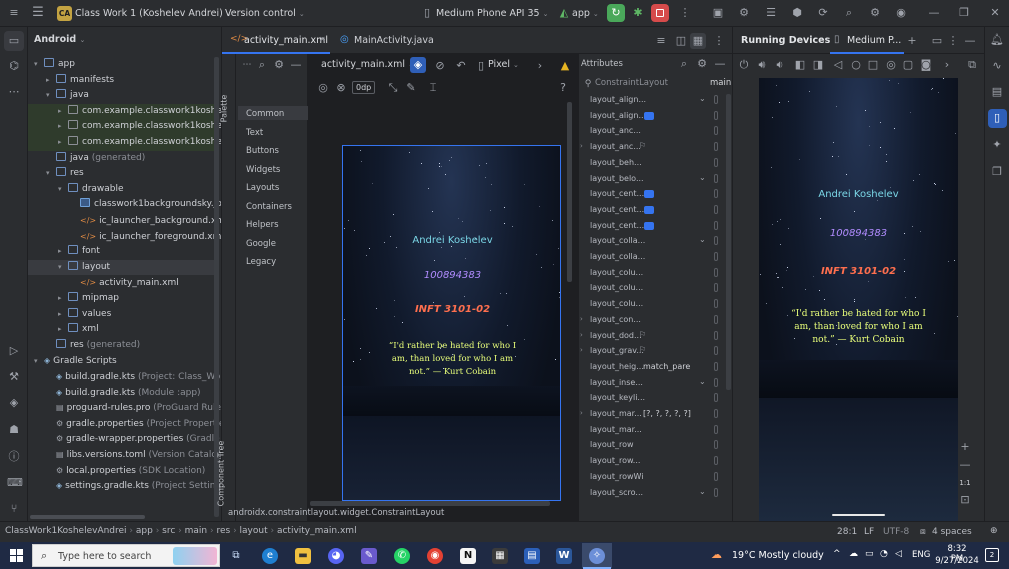 Image resolution: width=1009 pixels, height=569 pixels. Describe the element at coordinates (402, 556) in the screenshot. I see `whatsapp-icon: ✆` at that location.